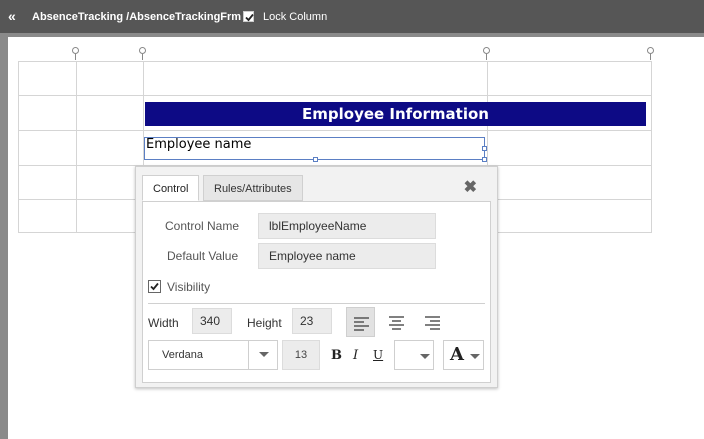 Image resolution: width=704 pixels, height=439 pixels. I want to click on font-color-dropdown: A, so click(463, 355).